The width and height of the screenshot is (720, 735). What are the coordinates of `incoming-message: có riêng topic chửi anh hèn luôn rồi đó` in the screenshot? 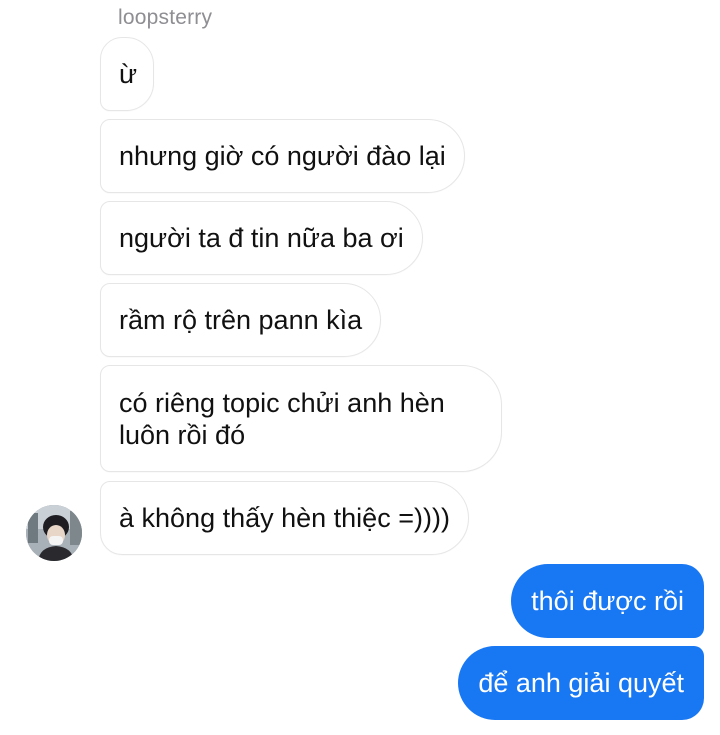 It's located at (301, 418).